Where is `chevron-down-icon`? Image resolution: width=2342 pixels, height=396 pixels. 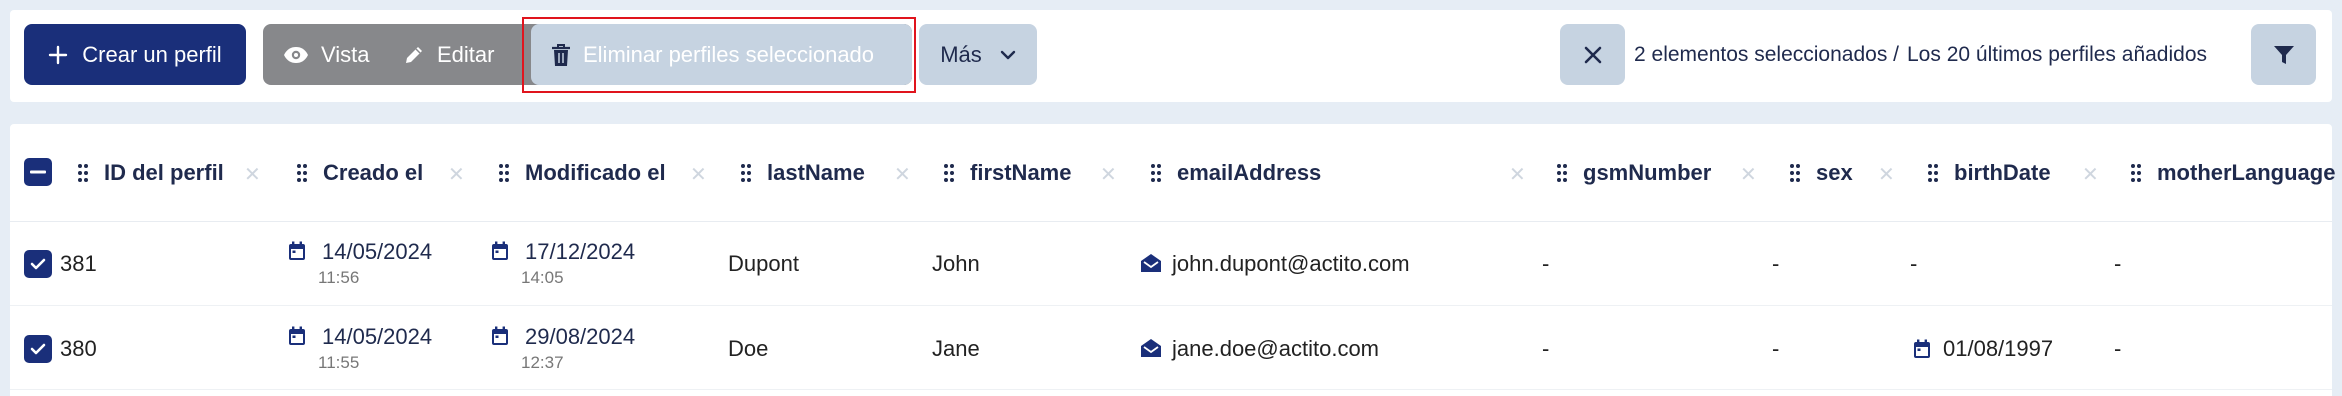
chevron-down-icon is located at coordinates (1007, 54).